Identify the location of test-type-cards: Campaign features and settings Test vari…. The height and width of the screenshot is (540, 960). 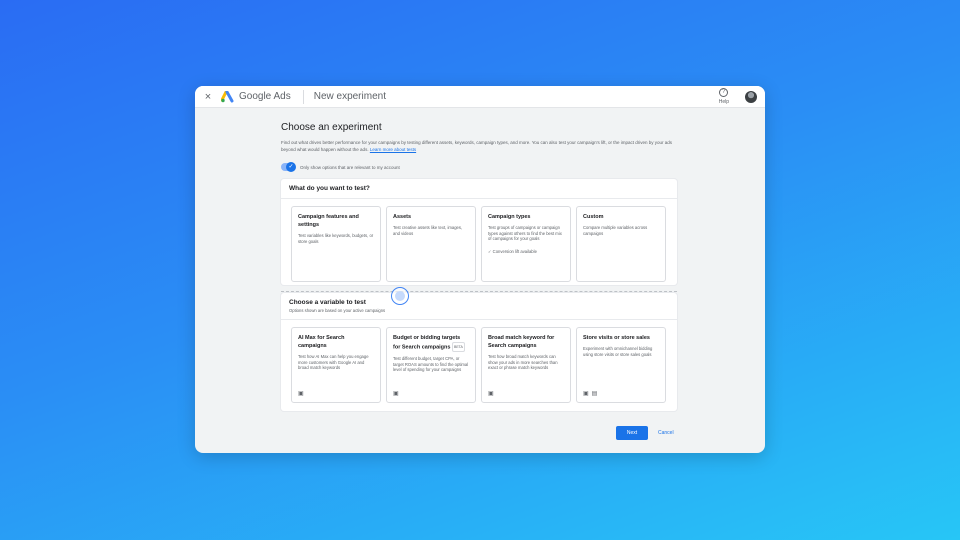
(479, 243).